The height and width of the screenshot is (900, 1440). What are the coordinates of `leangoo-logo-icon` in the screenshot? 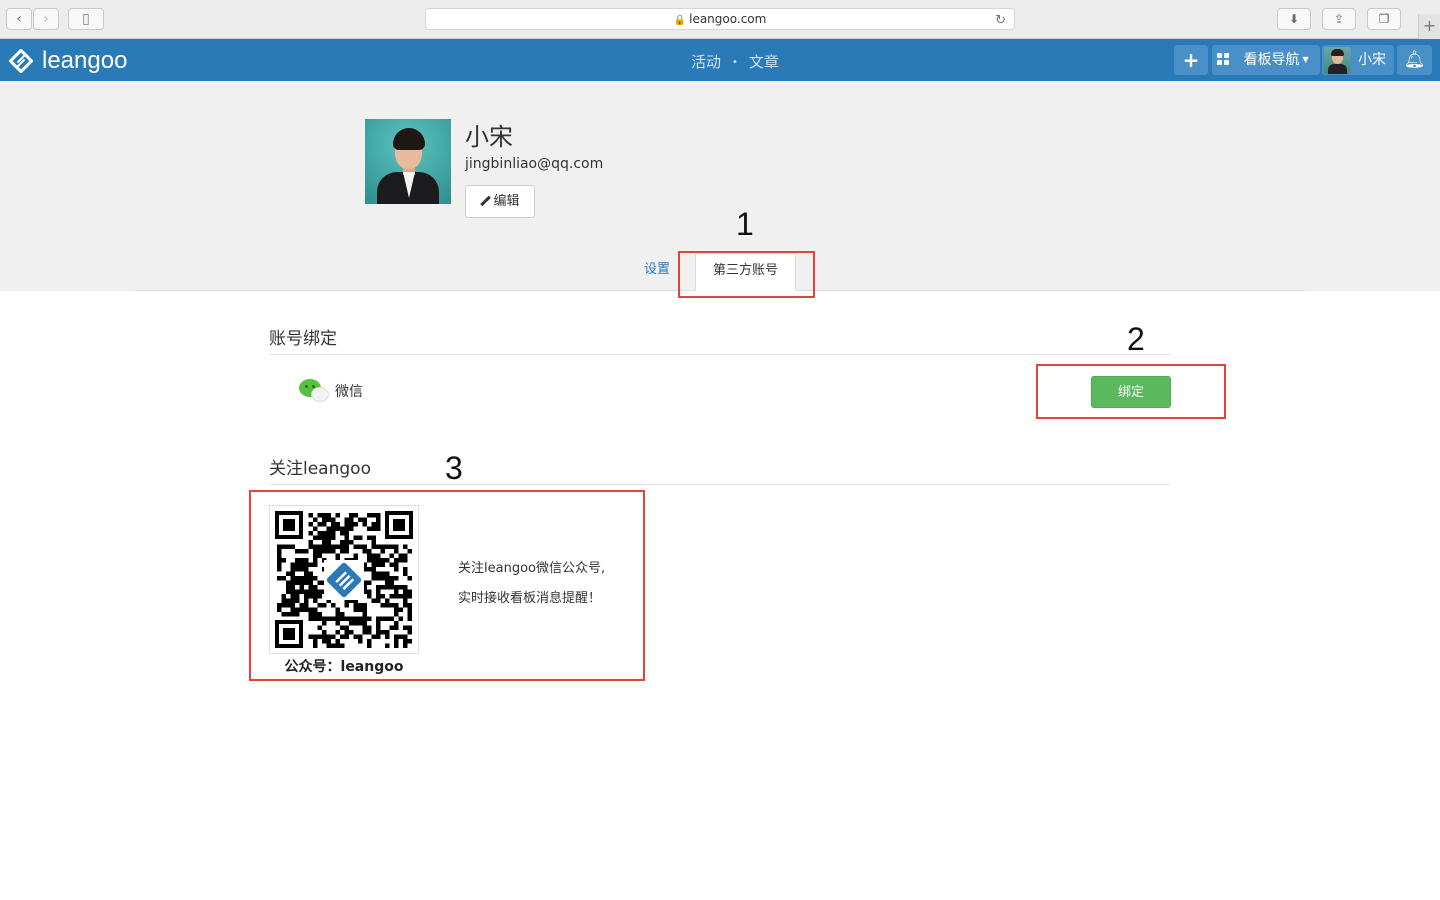 It's located at (21, 61).